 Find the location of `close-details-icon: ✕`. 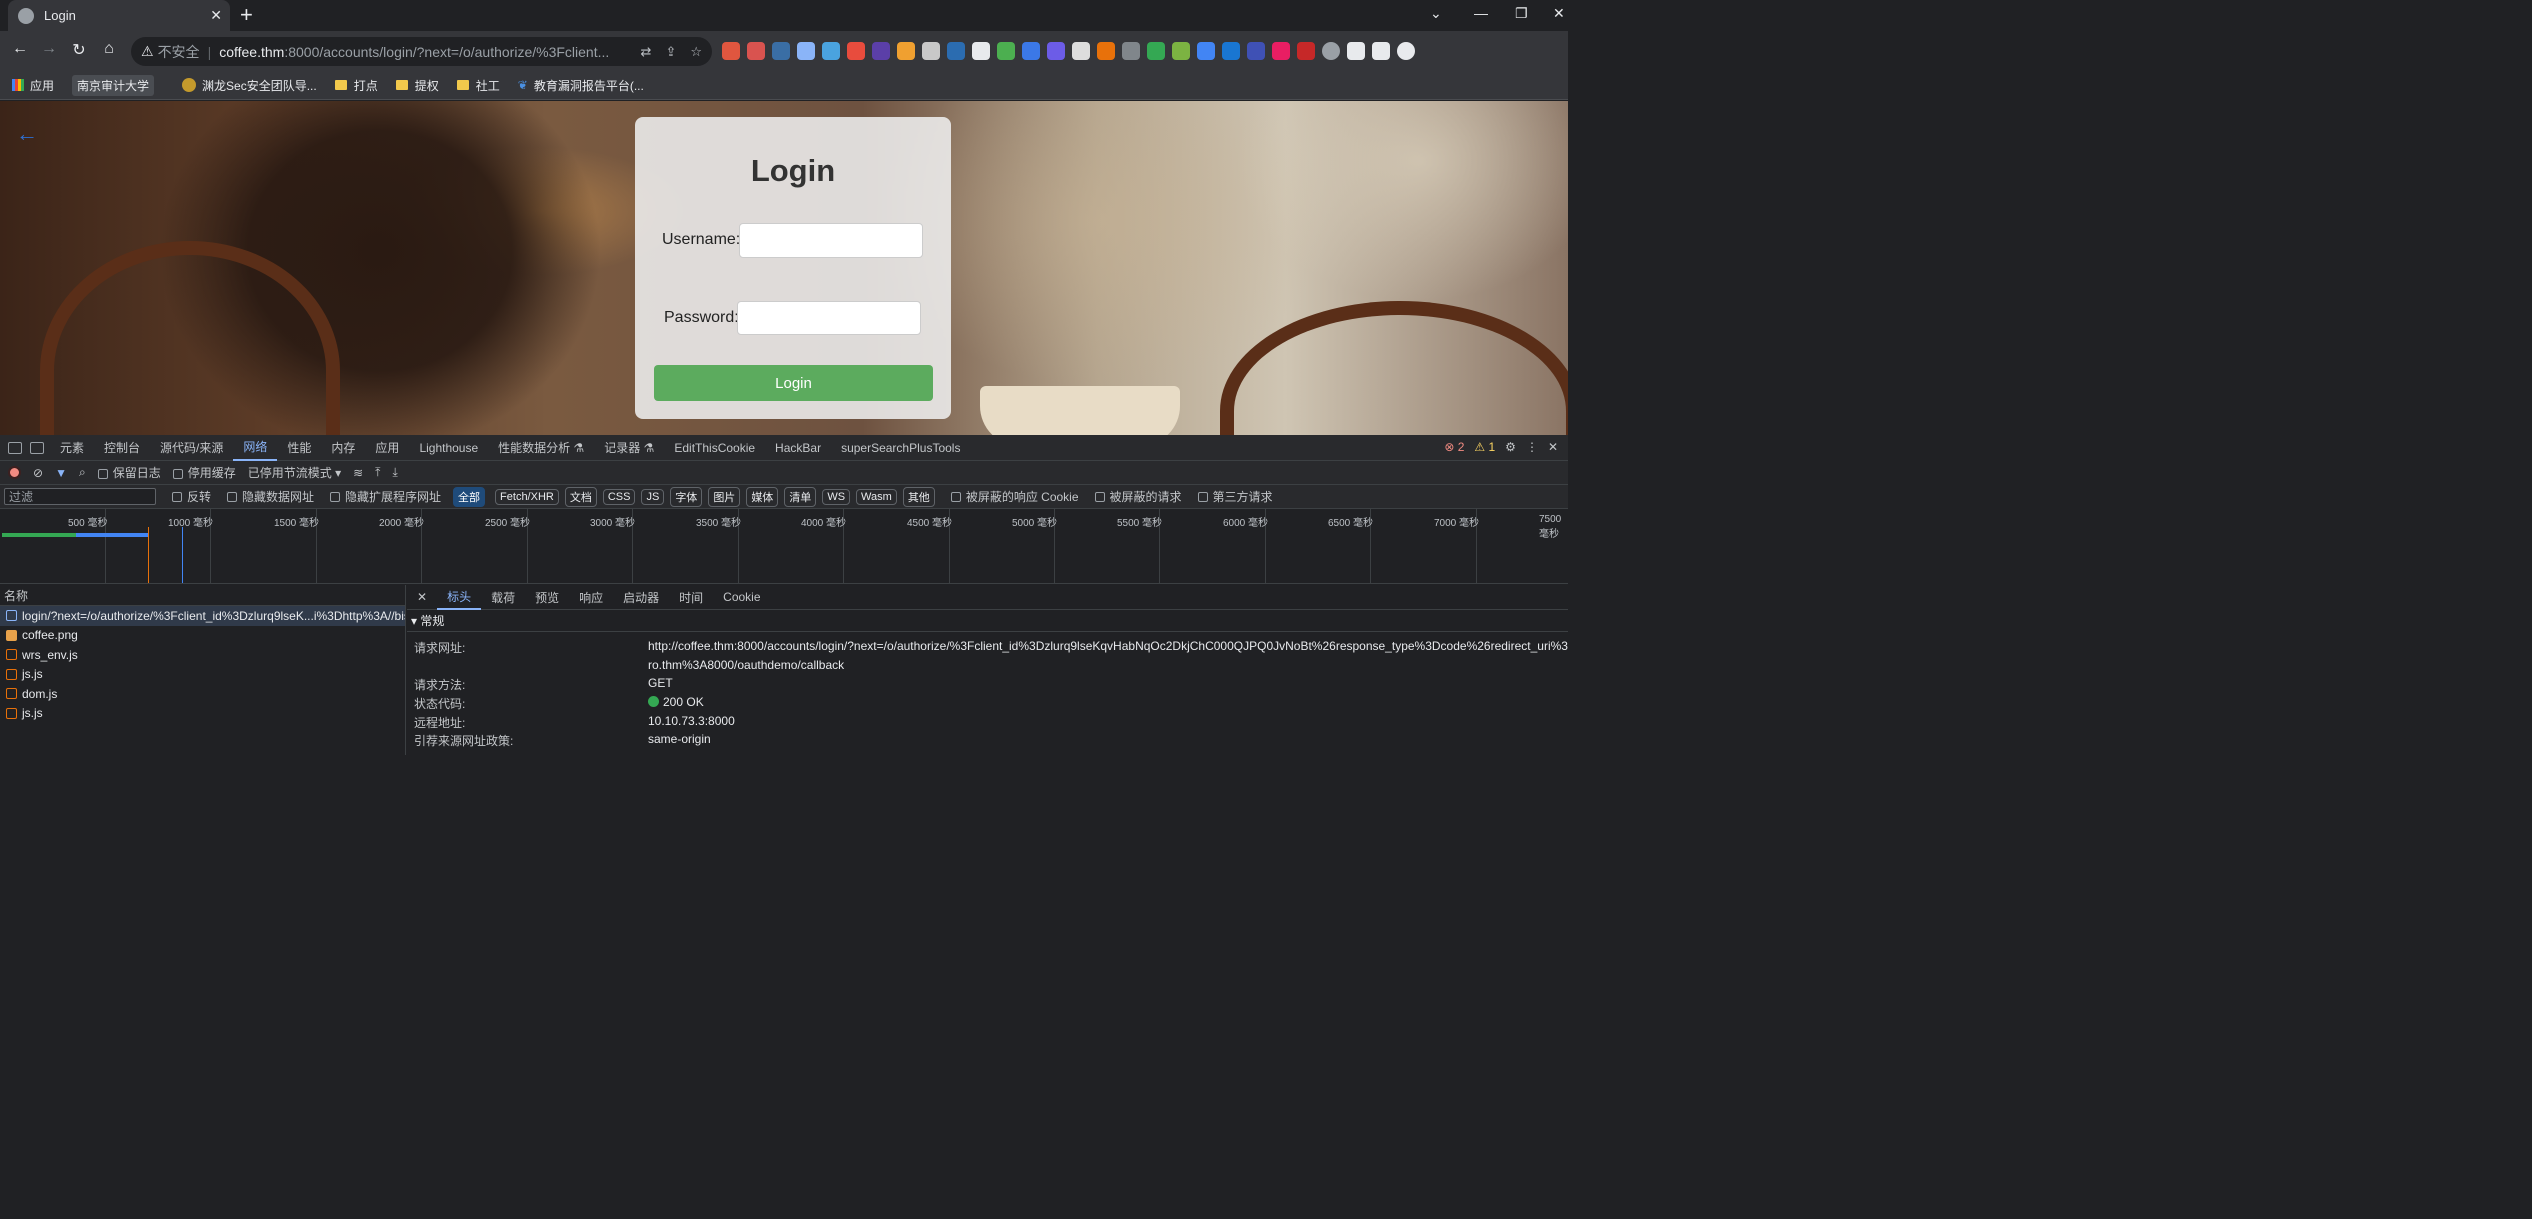

close-details-icon: ✕ is located at coordinates (422, 597).